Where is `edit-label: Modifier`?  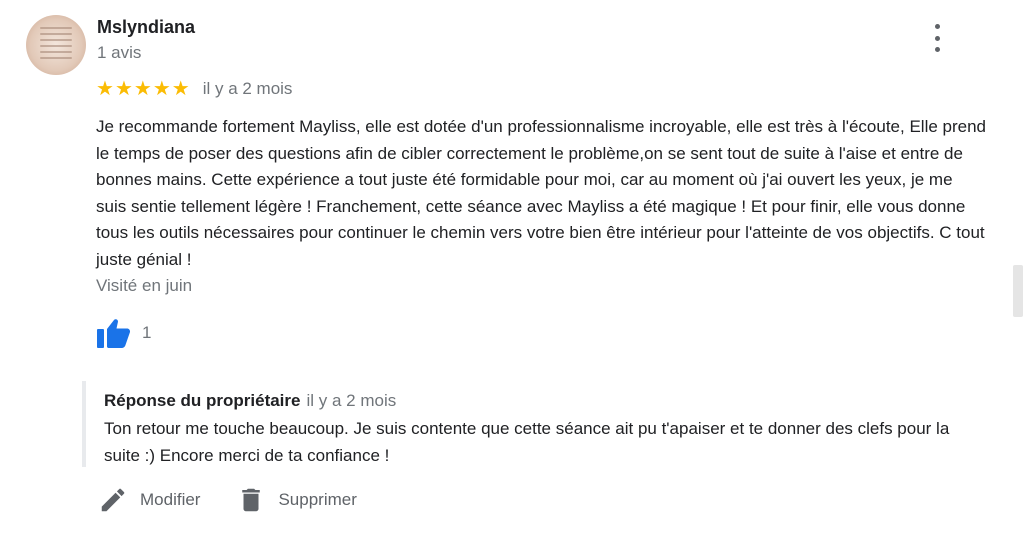 edit-label: Modifier is located at coordinates (170, 499).